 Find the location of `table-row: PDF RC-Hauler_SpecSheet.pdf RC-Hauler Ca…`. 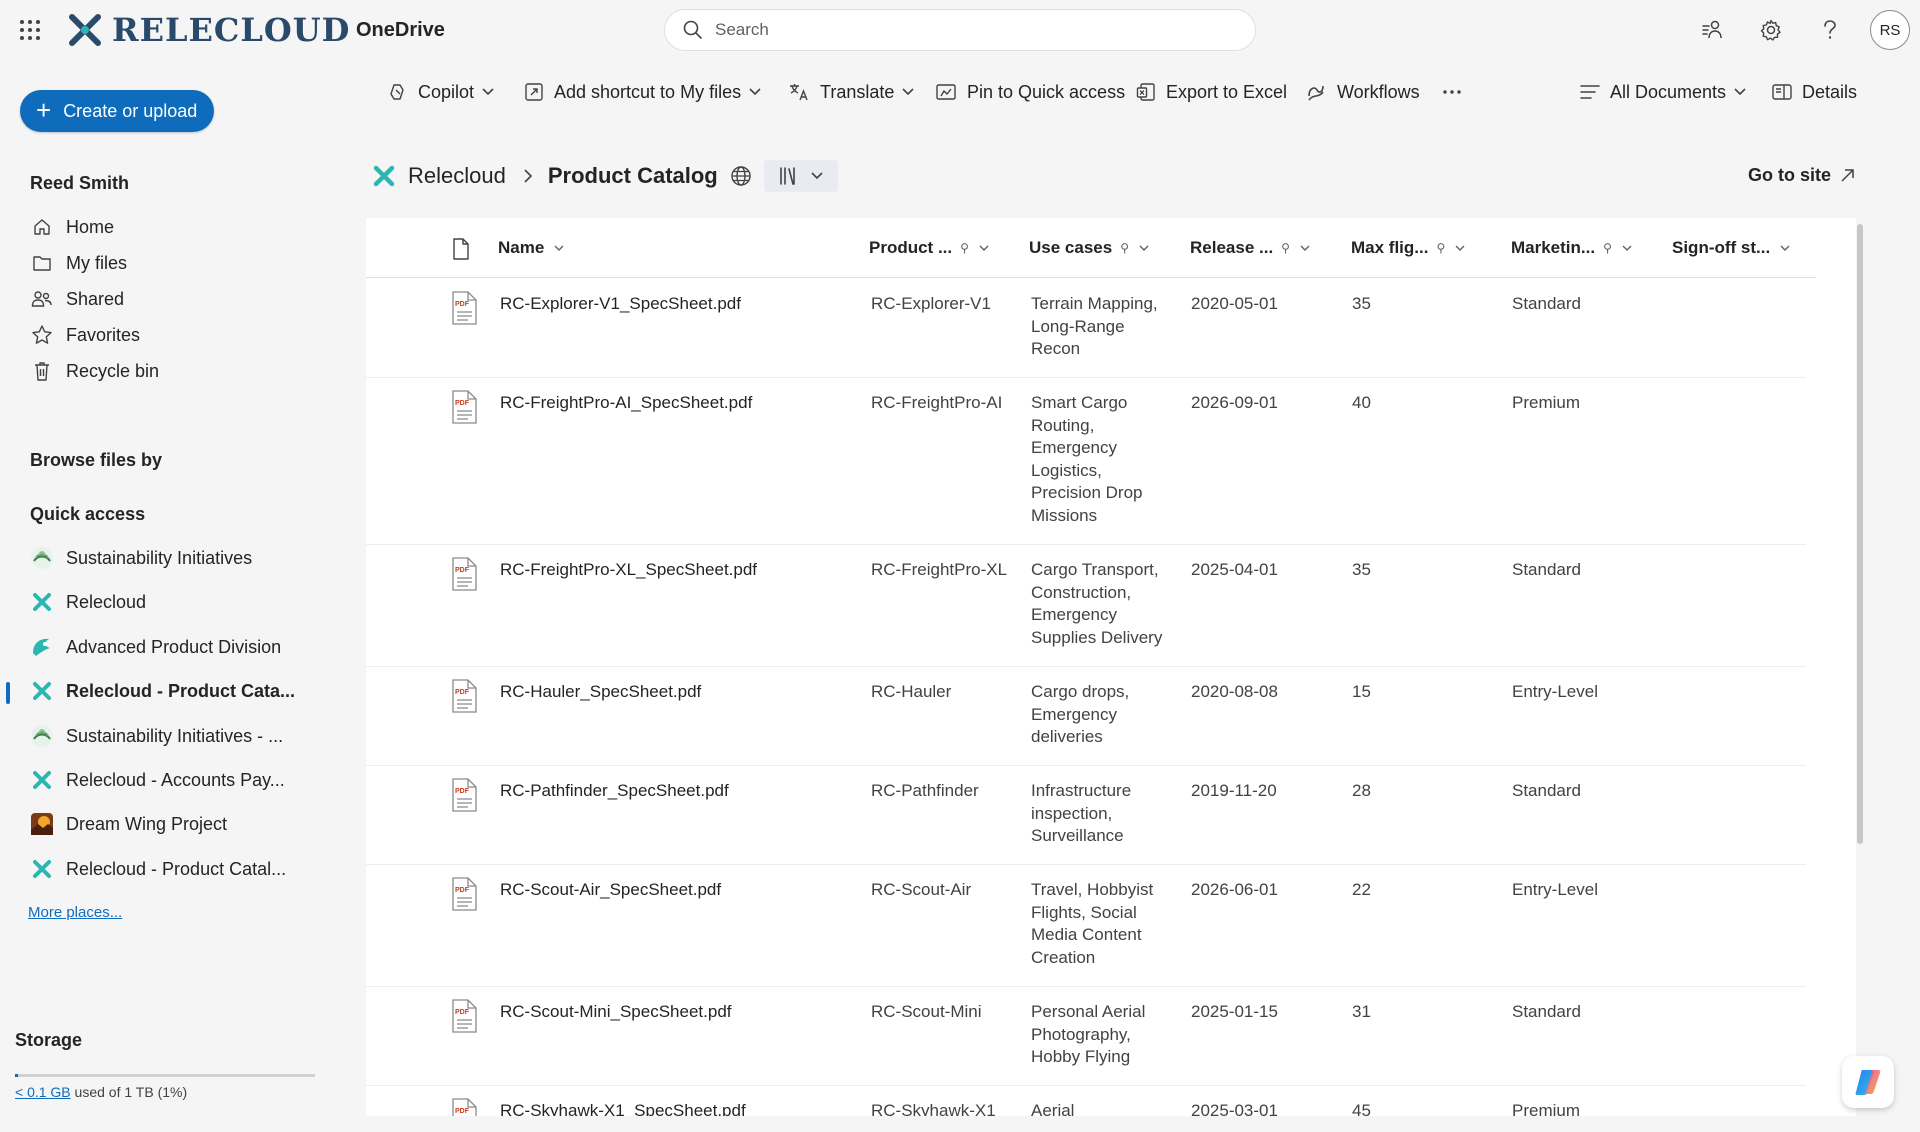

table-row: PDF RC-Hauler_SpecSheet.pdf RC-Hauler Ca… is located at coordinates (1086, 716).